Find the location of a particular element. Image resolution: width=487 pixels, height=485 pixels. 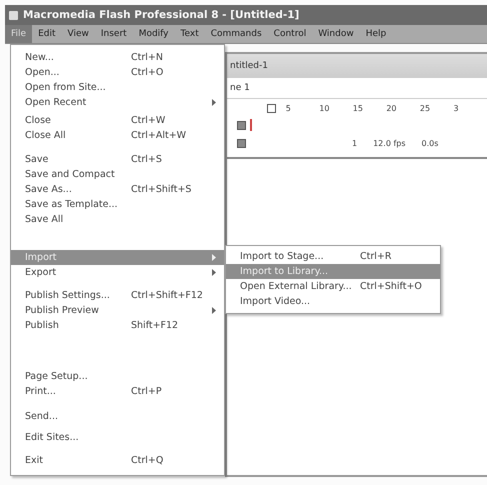

menu-item: Publish Preview is located at coordinates (117, 310).